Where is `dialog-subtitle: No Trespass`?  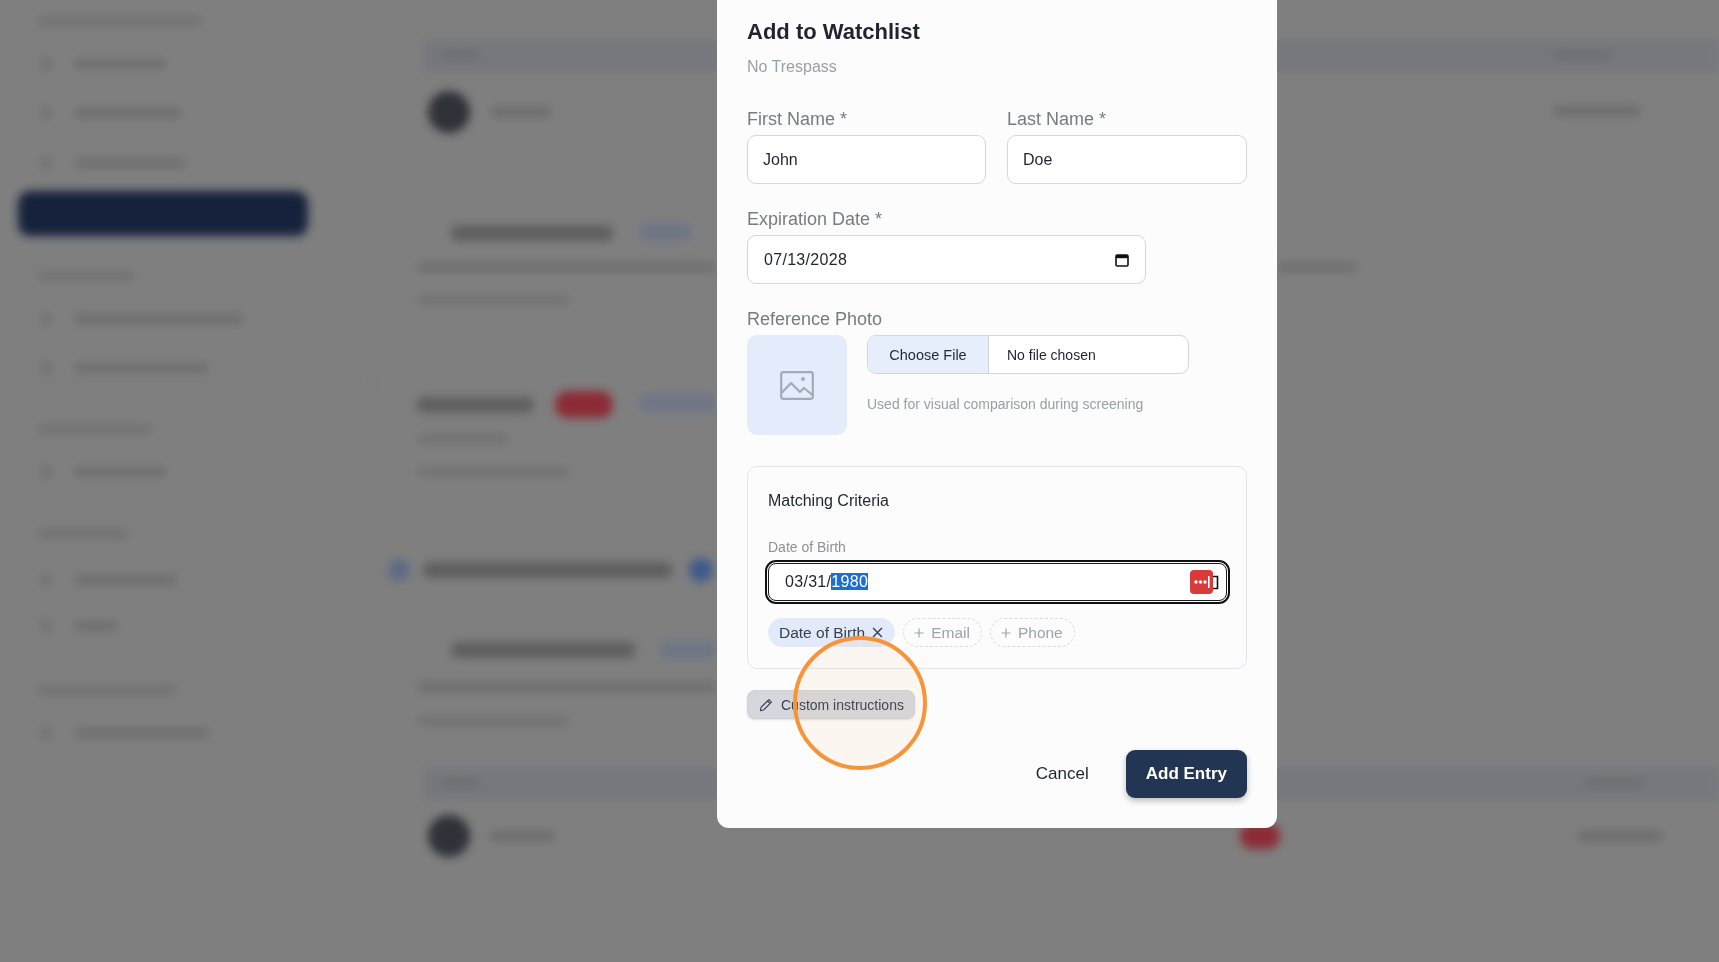 dialog-subtitle: No Trespass is located at coordinates (792, 67).